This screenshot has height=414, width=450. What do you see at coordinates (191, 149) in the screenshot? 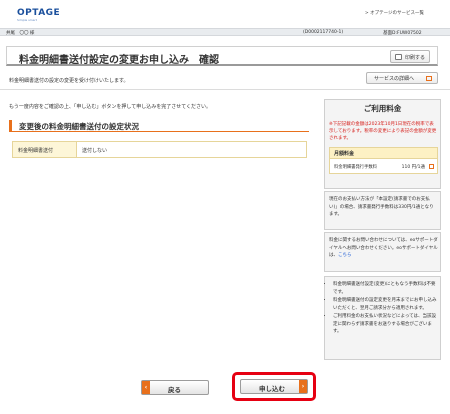
I see `settings-value-cell: 送付しない` at bounding box center [191, 149].